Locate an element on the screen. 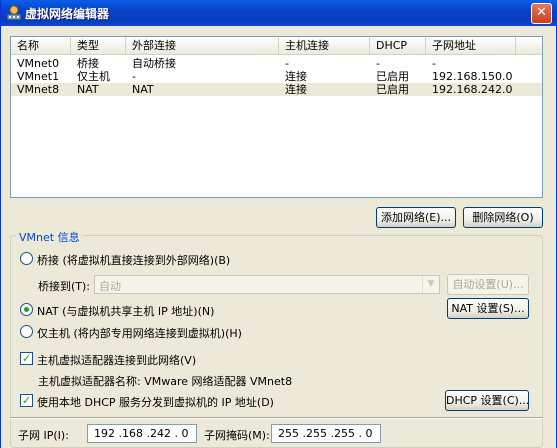  vmnet-info-label: VMnet 信息 is located at coordinates (49, 237).